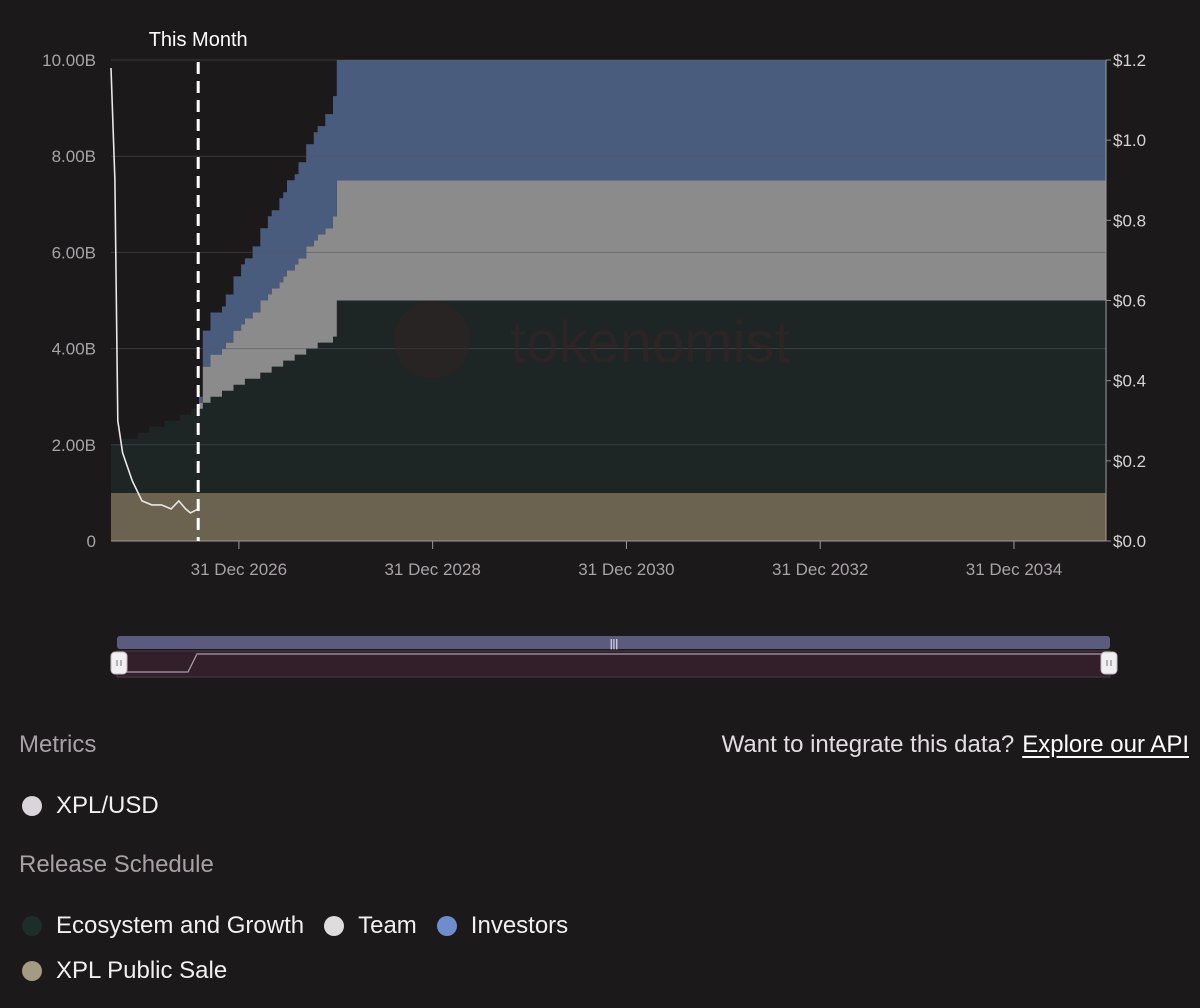 The image size is (1200, 1008). Describe the element at coordinates (119, 663) in the screenshot. I see `navigator-left-handle` at that location.